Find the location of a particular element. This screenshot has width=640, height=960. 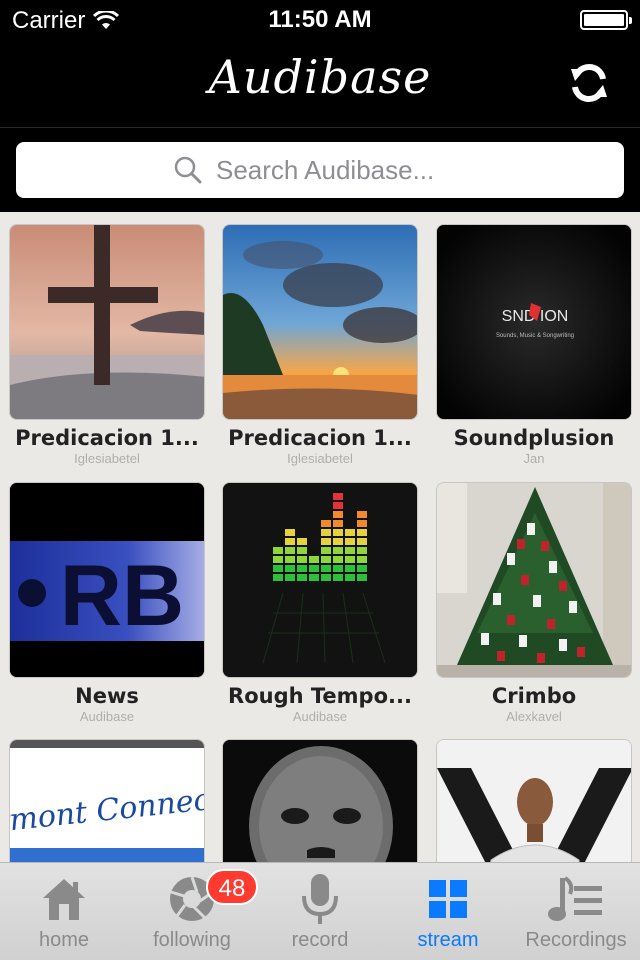

cross-sunset-image is located at coordinates (107, 322).